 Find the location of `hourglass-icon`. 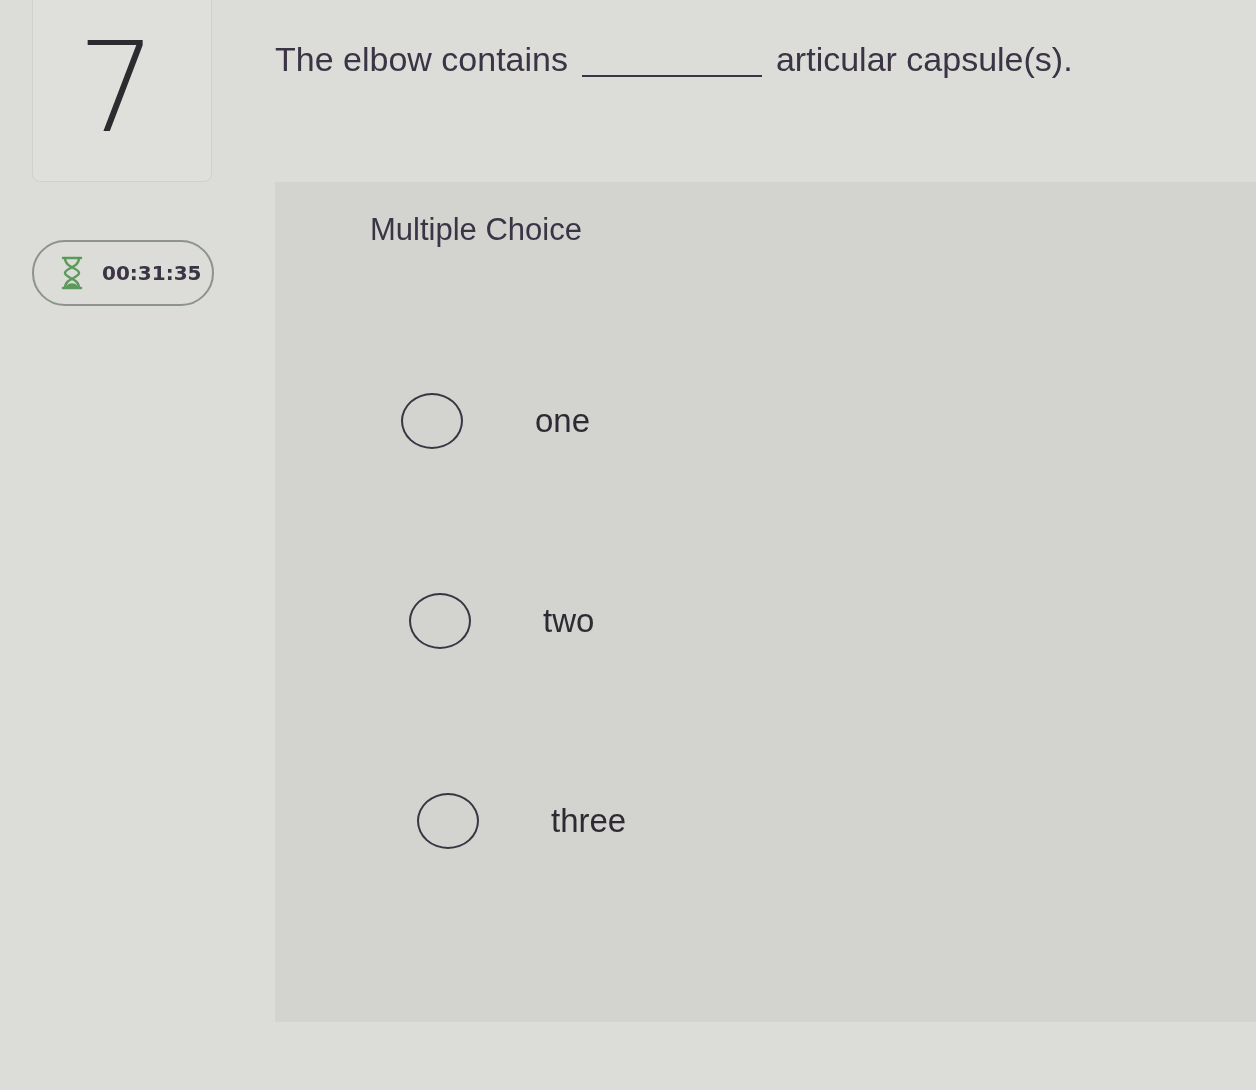

hourglass-icon is located at coordinates (72, 273).